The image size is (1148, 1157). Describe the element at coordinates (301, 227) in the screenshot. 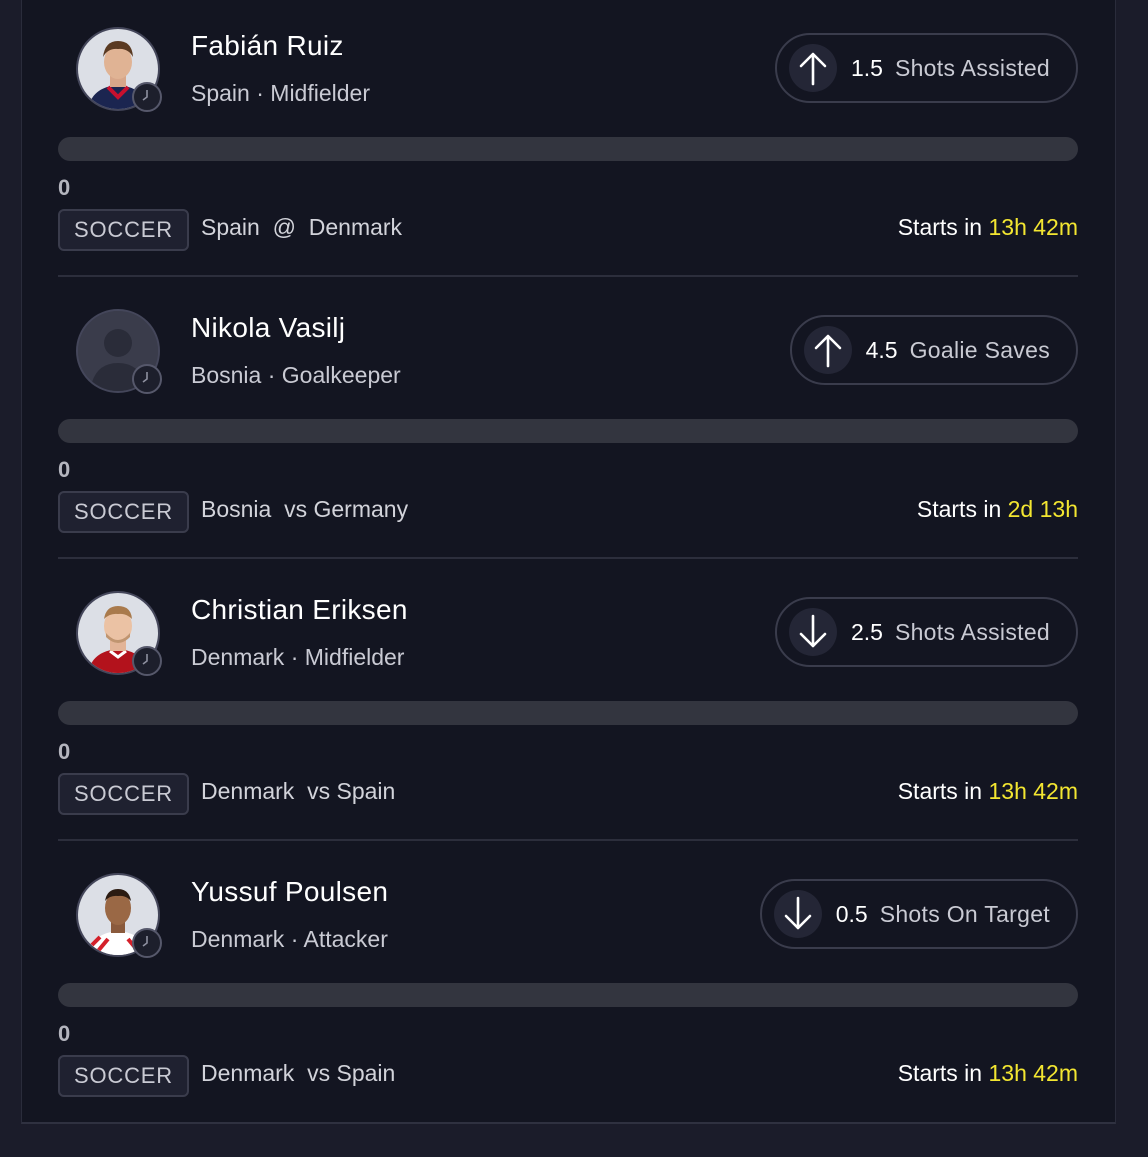

I see `matchup: Spain @ Denmark` at that location.